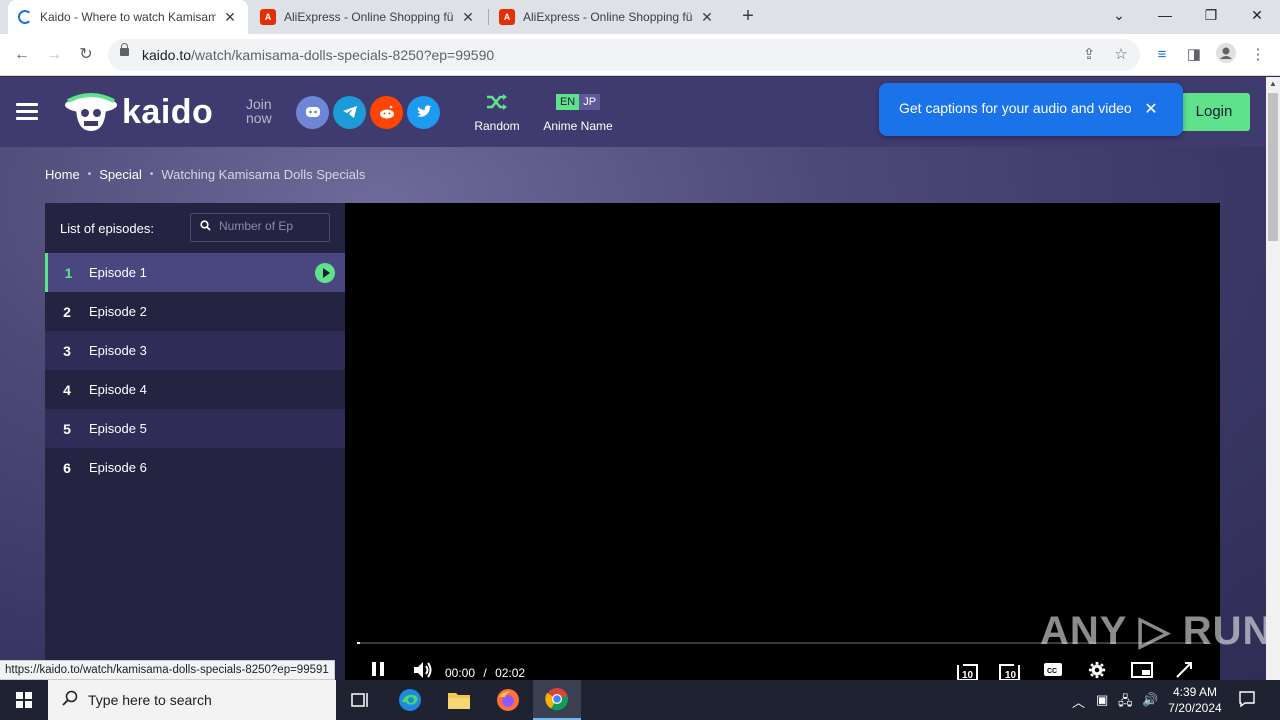 Image resolution: width=1280 pixels, height=720 pixels. What do you see at coordinates (118, 350) in the screenshot?
I see `episode-title: Episode 3` at bounding box center [118, 350].